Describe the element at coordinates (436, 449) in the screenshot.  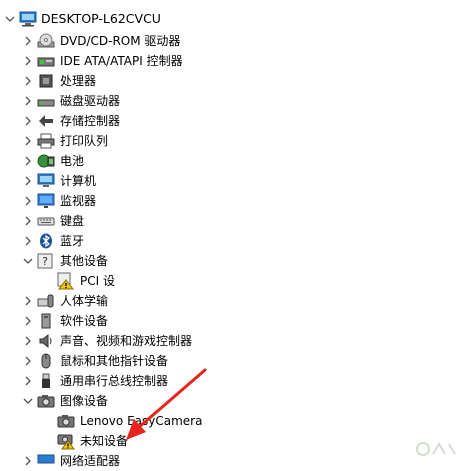
I see `watermark-logo` at that location.